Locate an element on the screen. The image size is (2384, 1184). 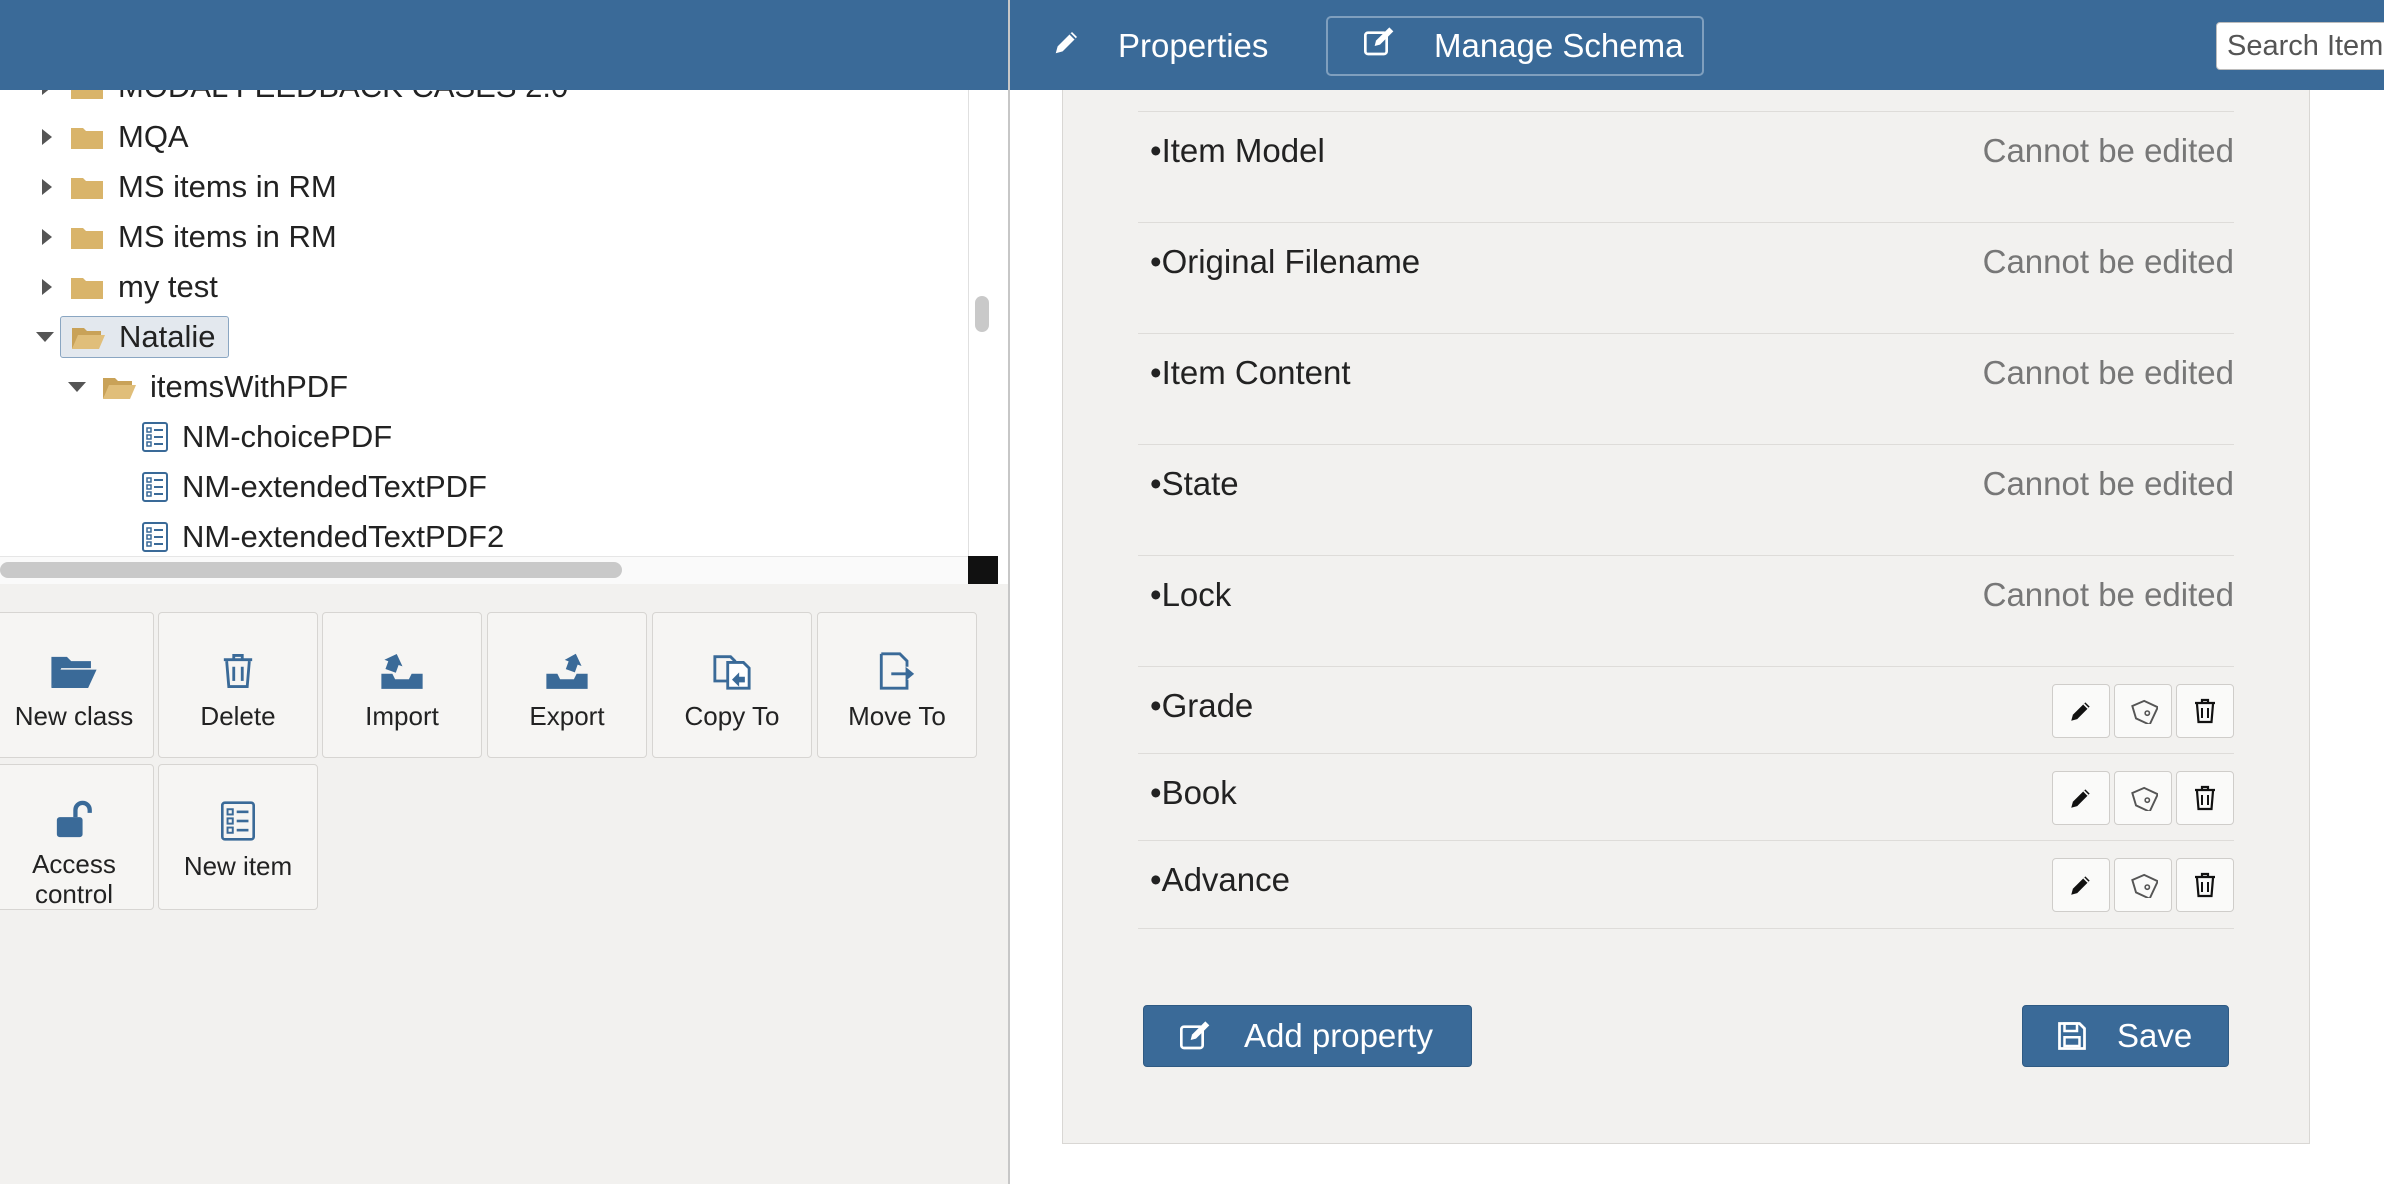
tree-node-selected: Natalie is located at coordinates (132, 337).